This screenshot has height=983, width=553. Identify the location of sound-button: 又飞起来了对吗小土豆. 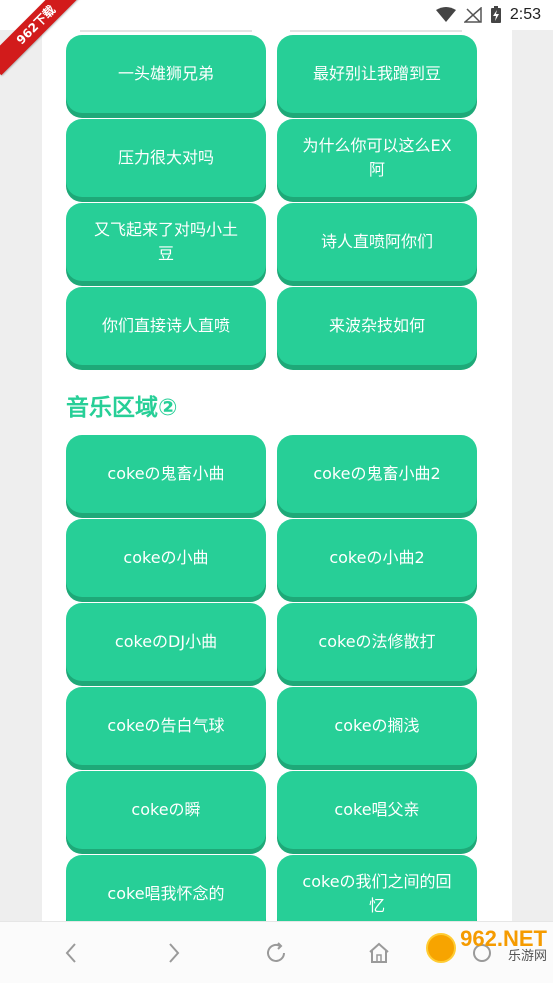
(166, 242).